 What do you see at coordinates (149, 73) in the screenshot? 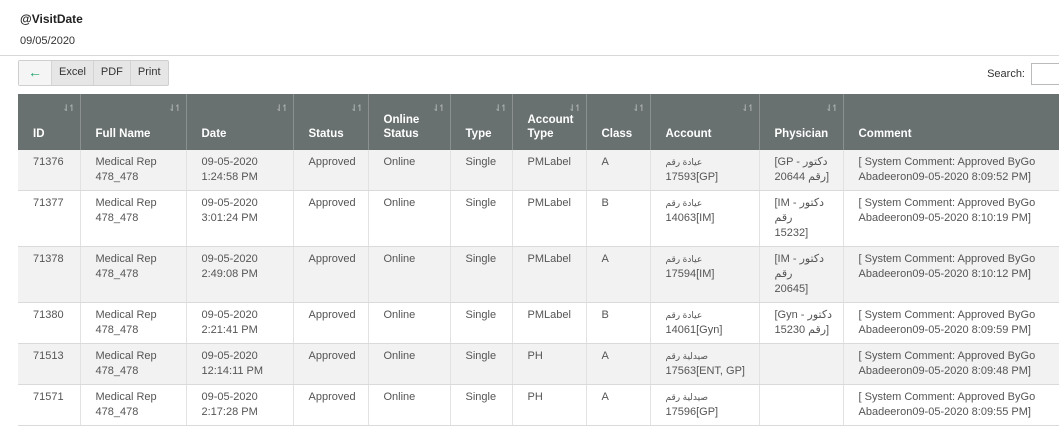
I see `print-button: Print` at bounding box center [149, 73].